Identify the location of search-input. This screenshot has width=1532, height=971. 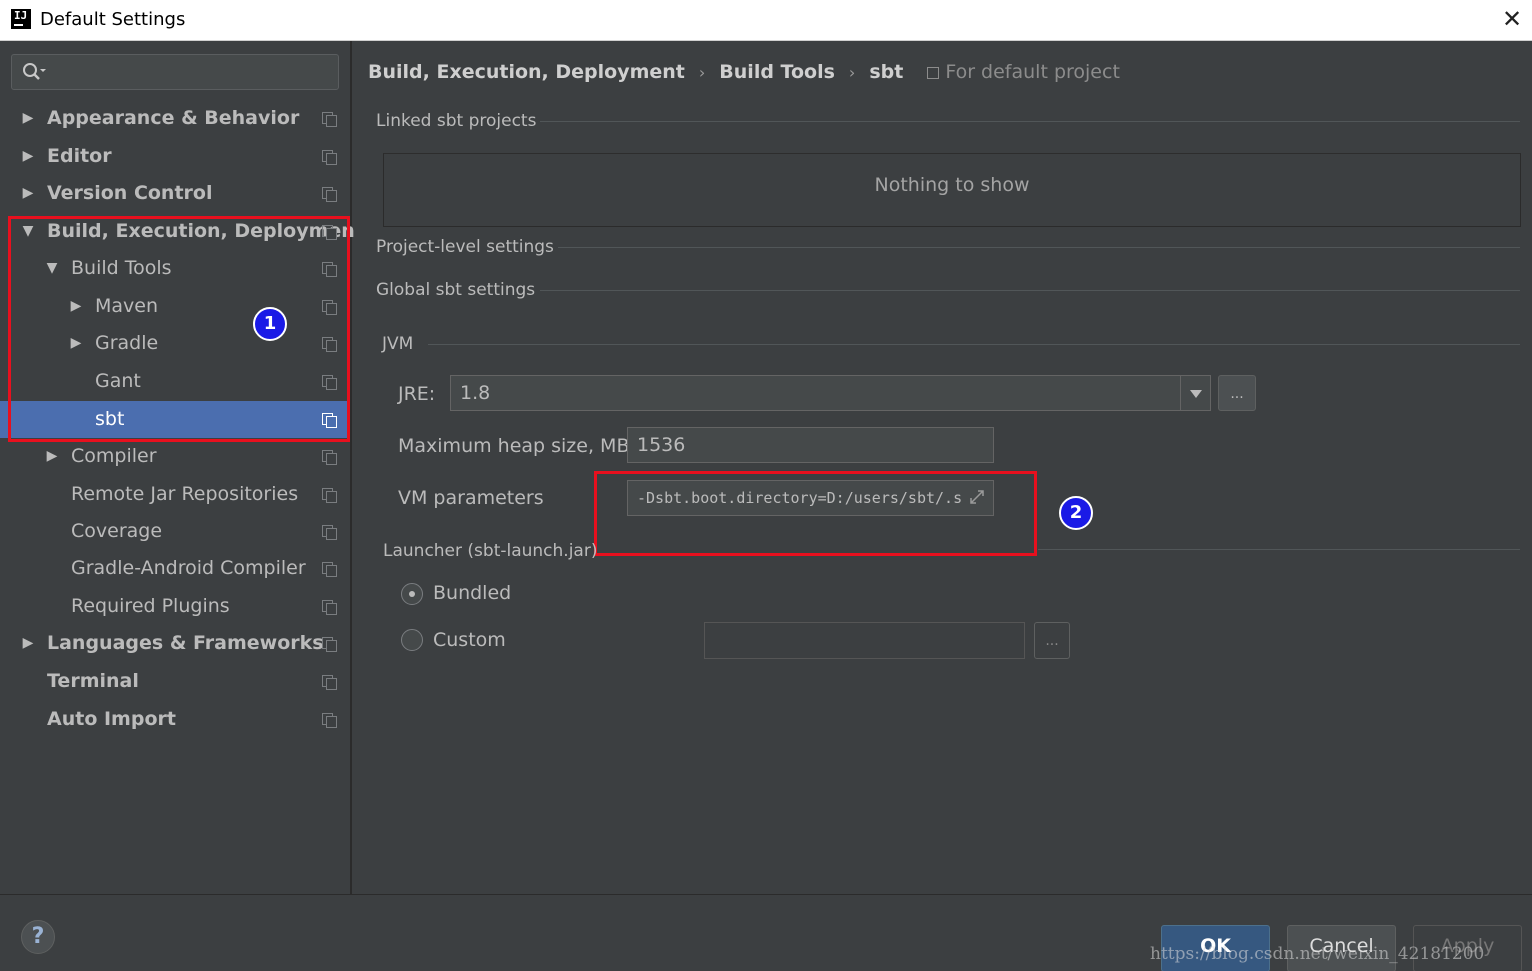
(175, 72).